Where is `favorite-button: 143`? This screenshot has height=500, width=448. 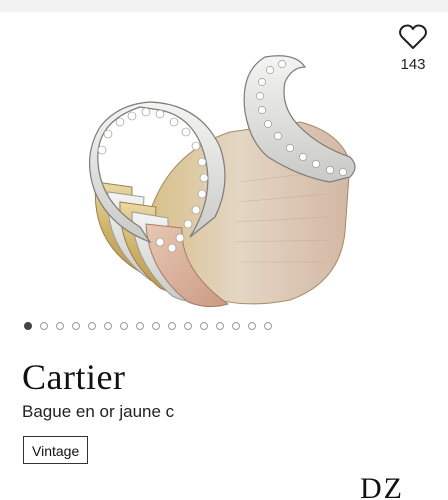
favorite-button: 143 is located at coordinates (413, 48).